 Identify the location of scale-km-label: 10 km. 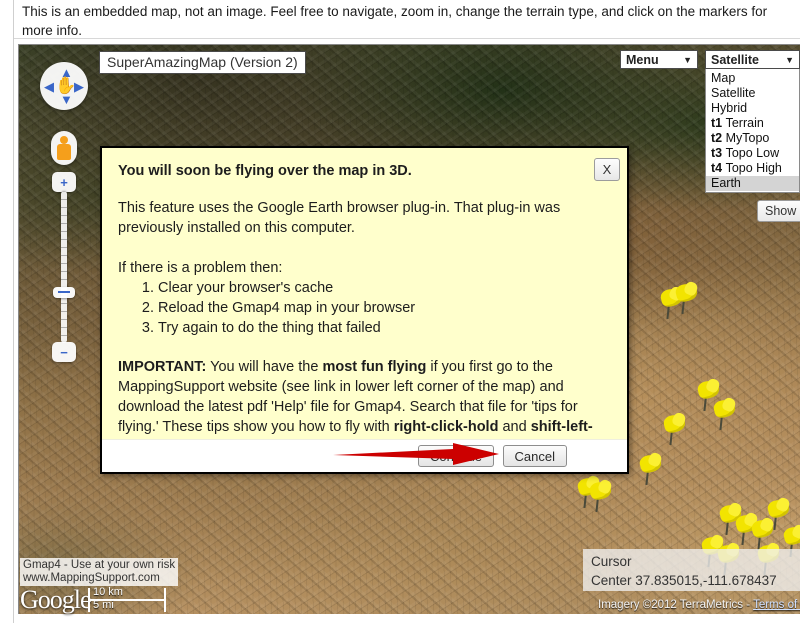
(108, 592).